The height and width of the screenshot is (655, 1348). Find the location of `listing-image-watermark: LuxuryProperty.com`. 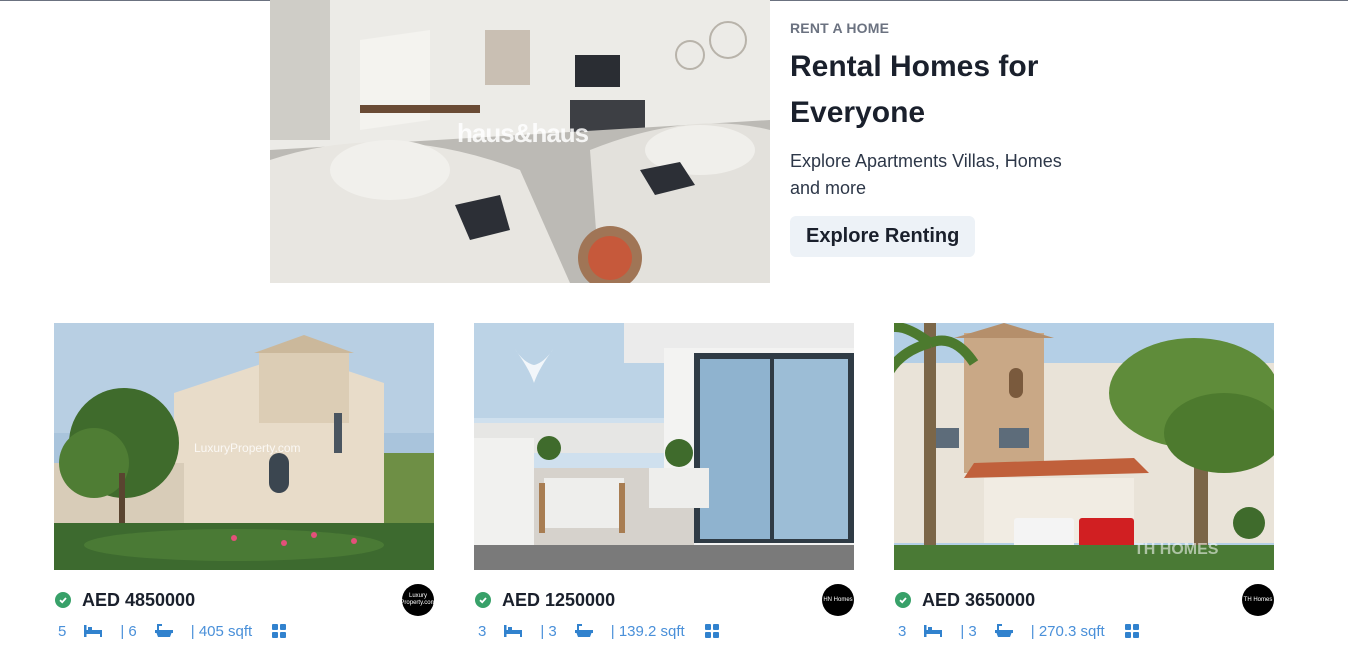

listing-image-watermark: LuxuryProperty.com is located at coordinates (247, 448).